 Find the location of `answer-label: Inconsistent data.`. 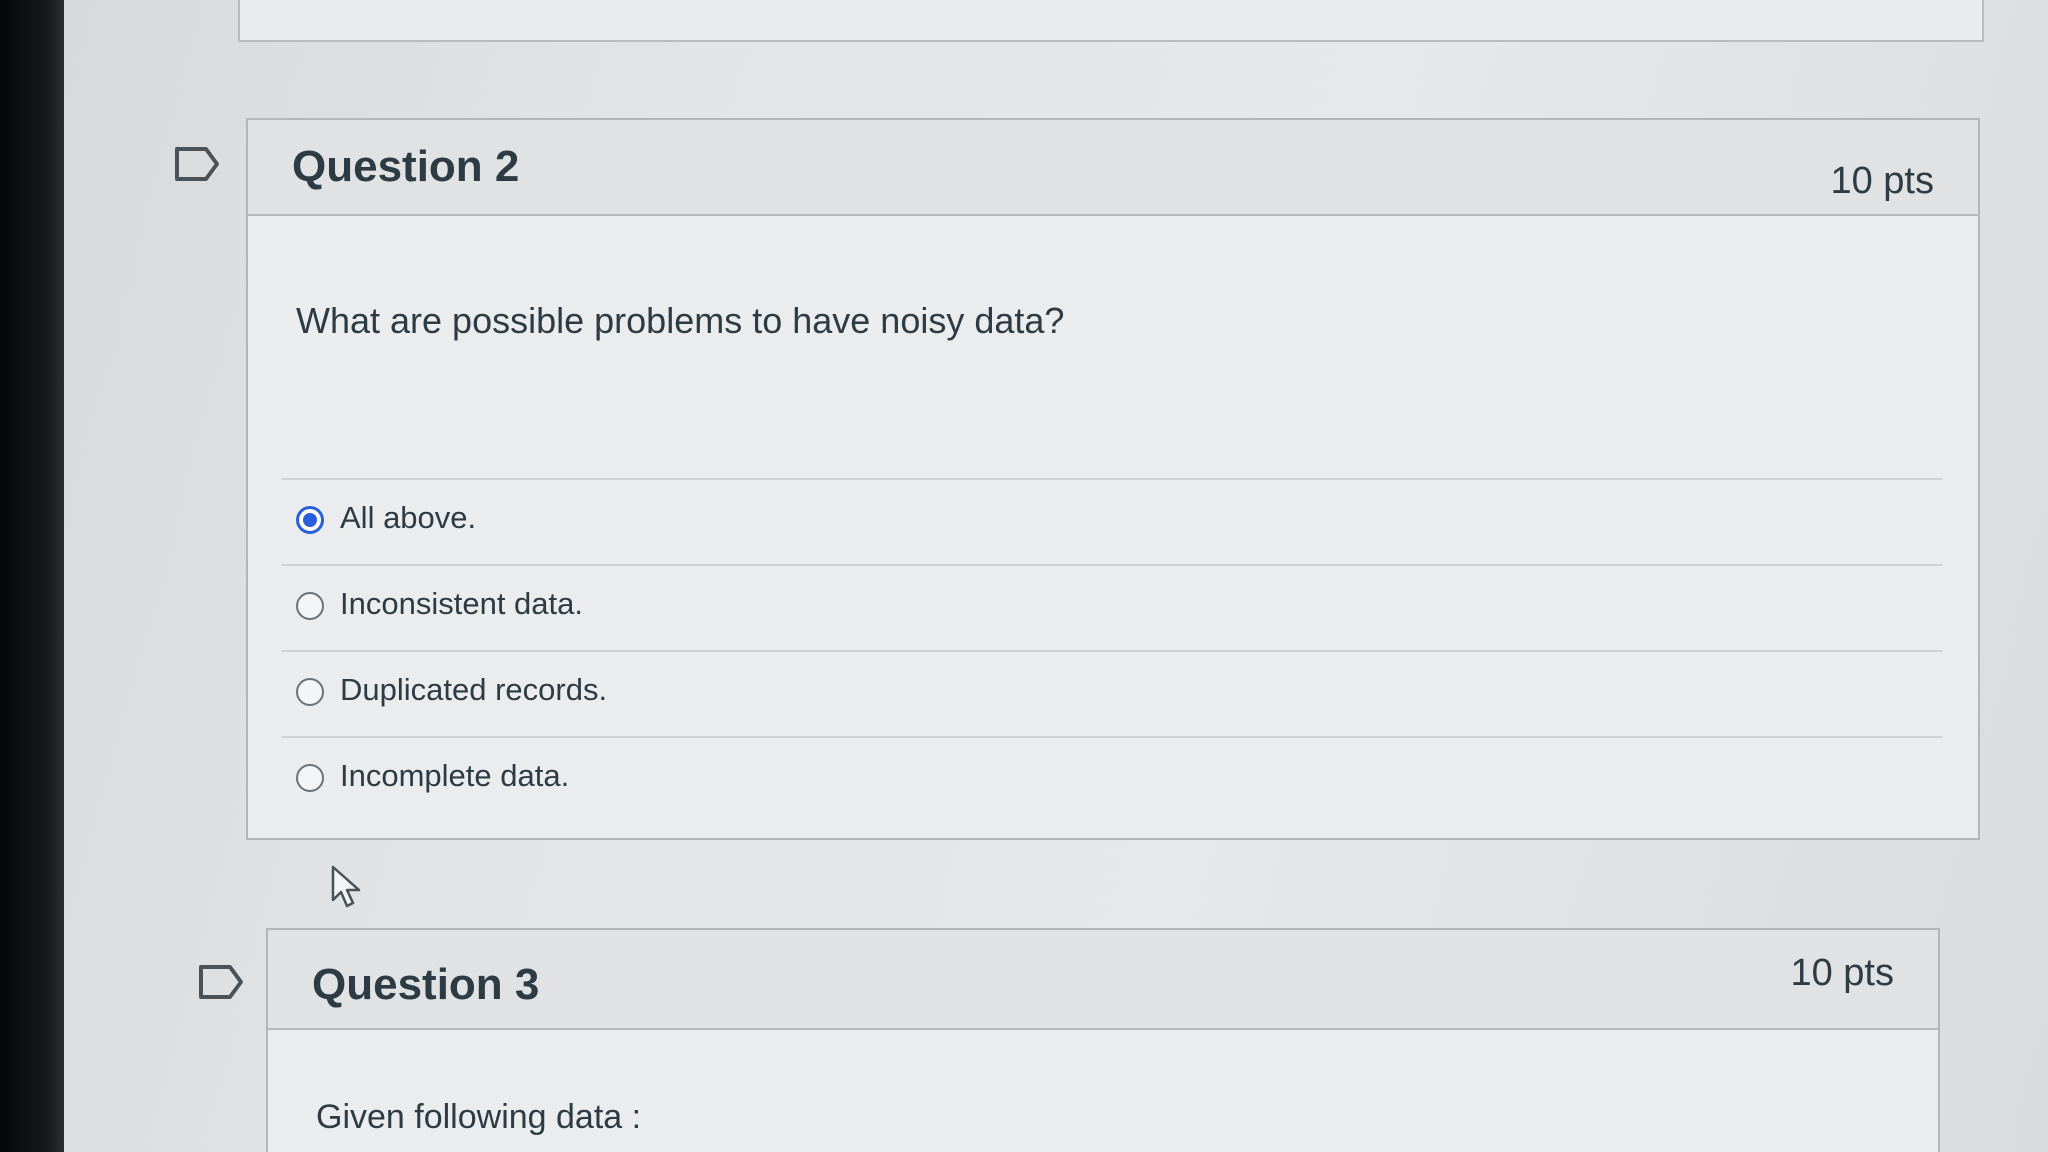

answer-label: Inconsistent data. is located at coordinates (461, 604).